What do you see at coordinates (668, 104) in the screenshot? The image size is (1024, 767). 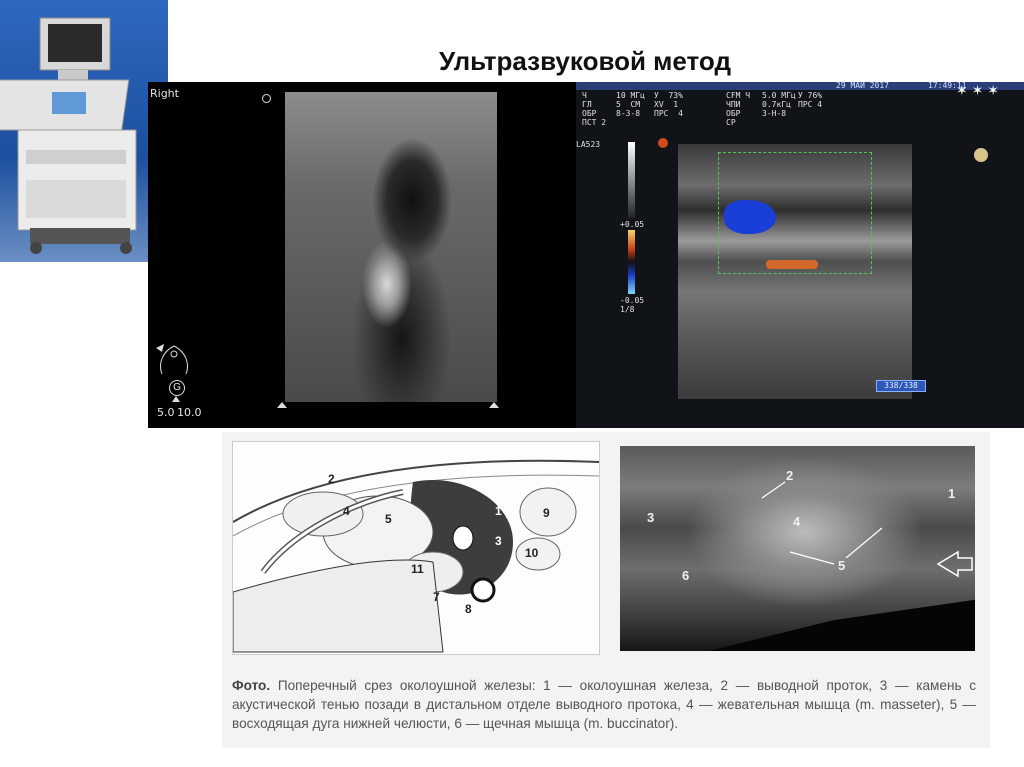 I see `header-params-3: У 73% XV 1 ПРС 4` at bounding box center [668, 104].